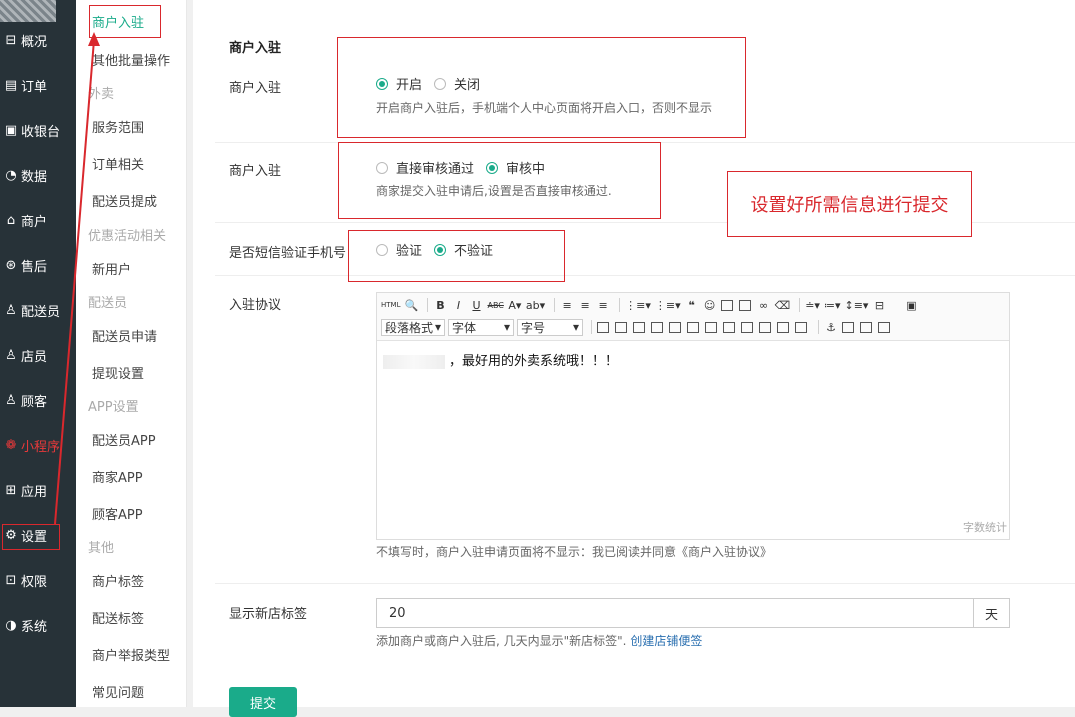  What do you see at coordinates (124, 439) in the screenshot?
I see `subnav-item-courier-app: 配送员APP` at bounding box center [124, 439].